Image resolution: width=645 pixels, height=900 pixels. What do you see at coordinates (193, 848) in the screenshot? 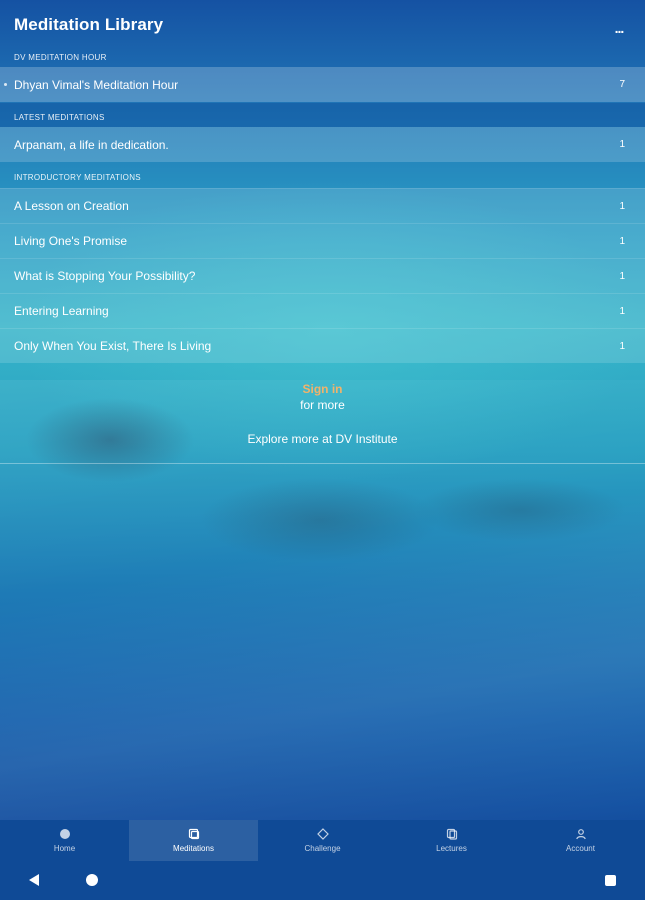
I see `tab-label: Meditations` at bounding box center [193, 848].